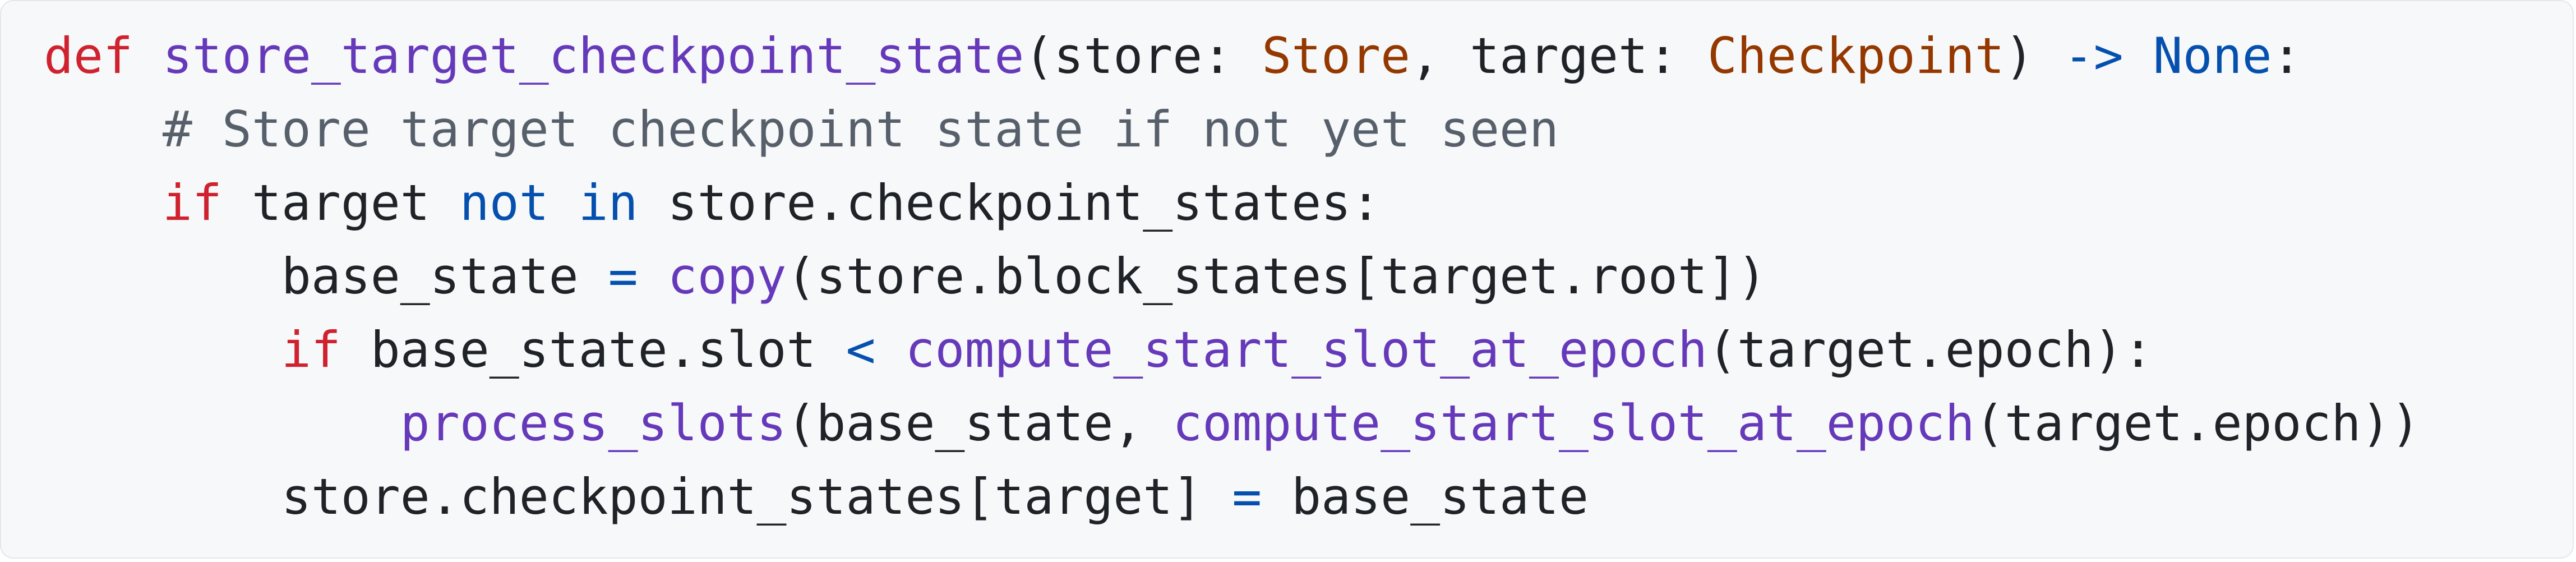 The image size is (2576, 562). Describe the element at coordinates (727, 276) in the screenshot. I see `code-token-fn: copy` at that location.